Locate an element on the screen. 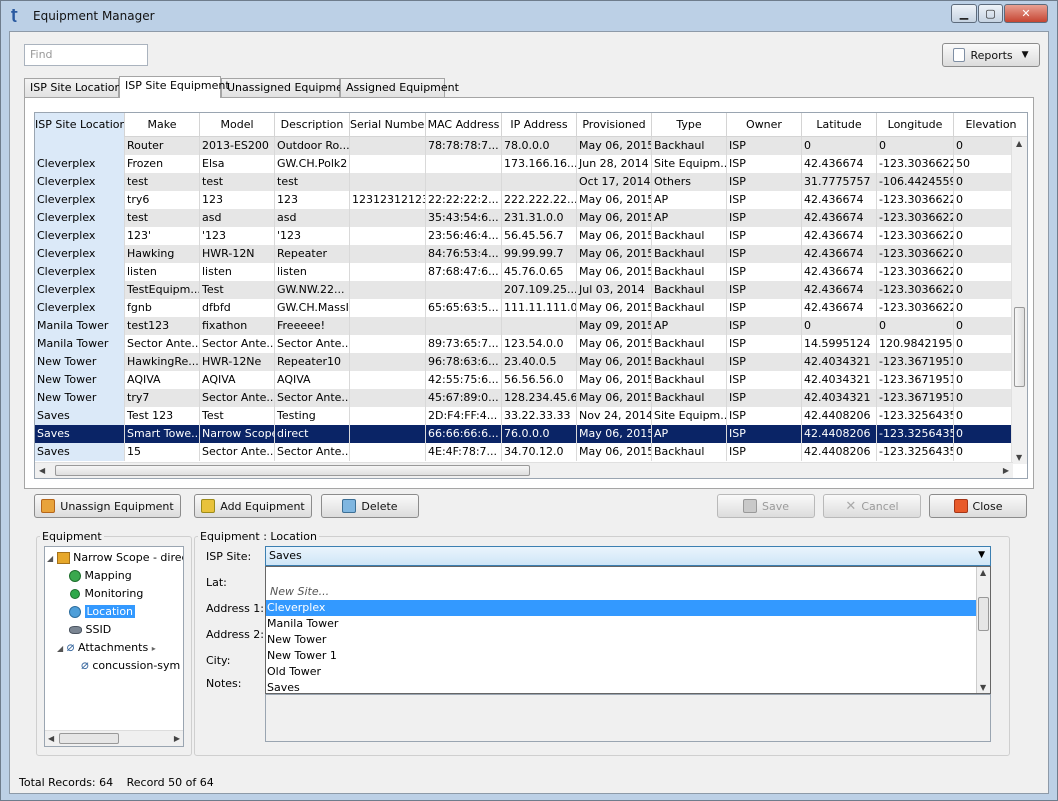 This screenshot has height=801, width=1058. table-cell: 42.436674 is located at coordinates (839, 200).